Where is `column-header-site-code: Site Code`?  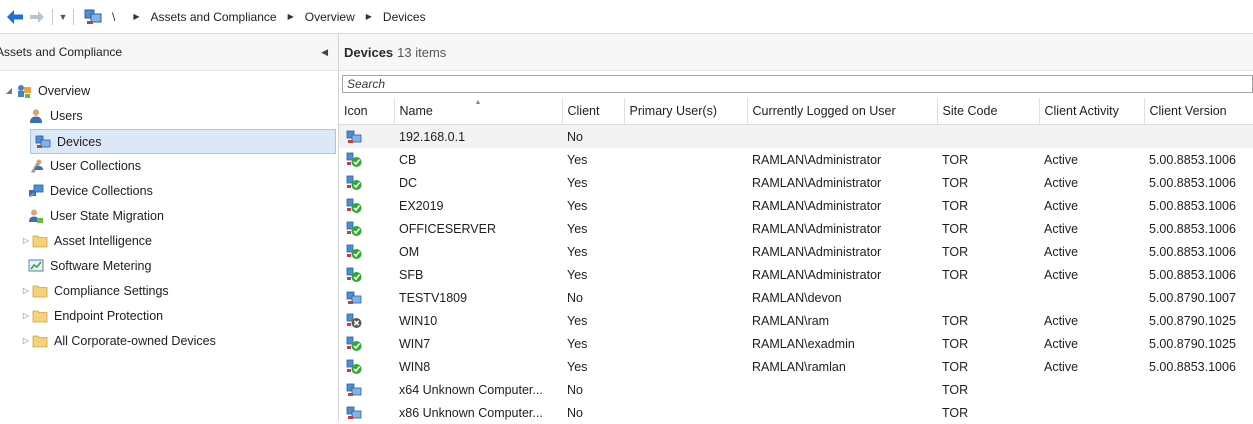 column-header-site-code: Site Code is located at coordinates (988, 111).